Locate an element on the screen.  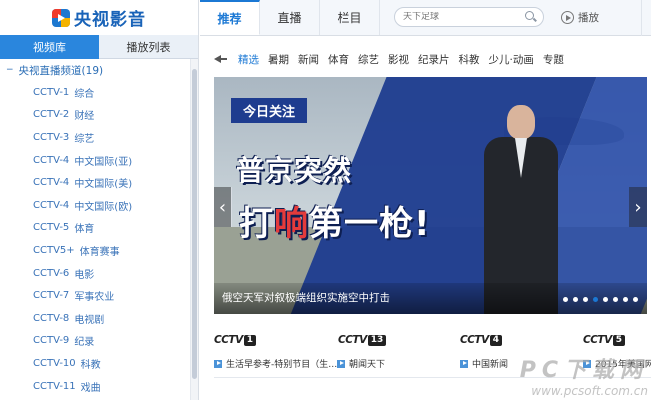
channel-item: CCTV-6 电影 is located at coordinates (95, 273).